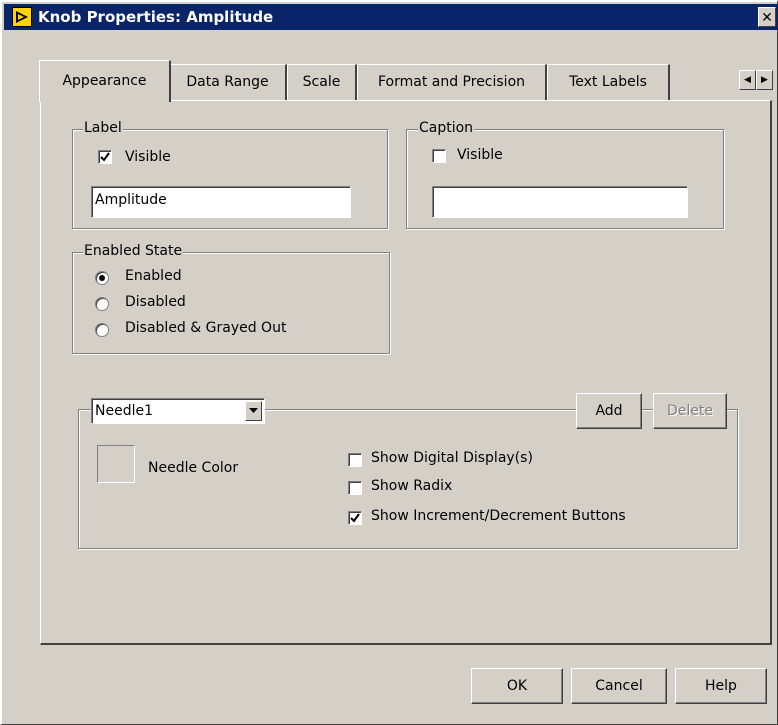  What do you see at coordinates (721, 686) in the screenshot?
I see `help-button: Help` at bounding box center [721, 686].